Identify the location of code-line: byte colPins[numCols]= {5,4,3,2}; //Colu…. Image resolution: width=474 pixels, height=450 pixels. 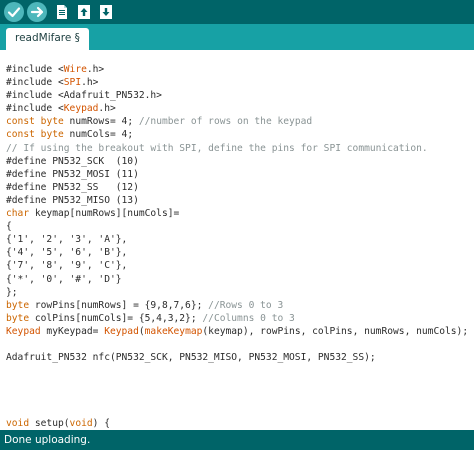
(237, 318).